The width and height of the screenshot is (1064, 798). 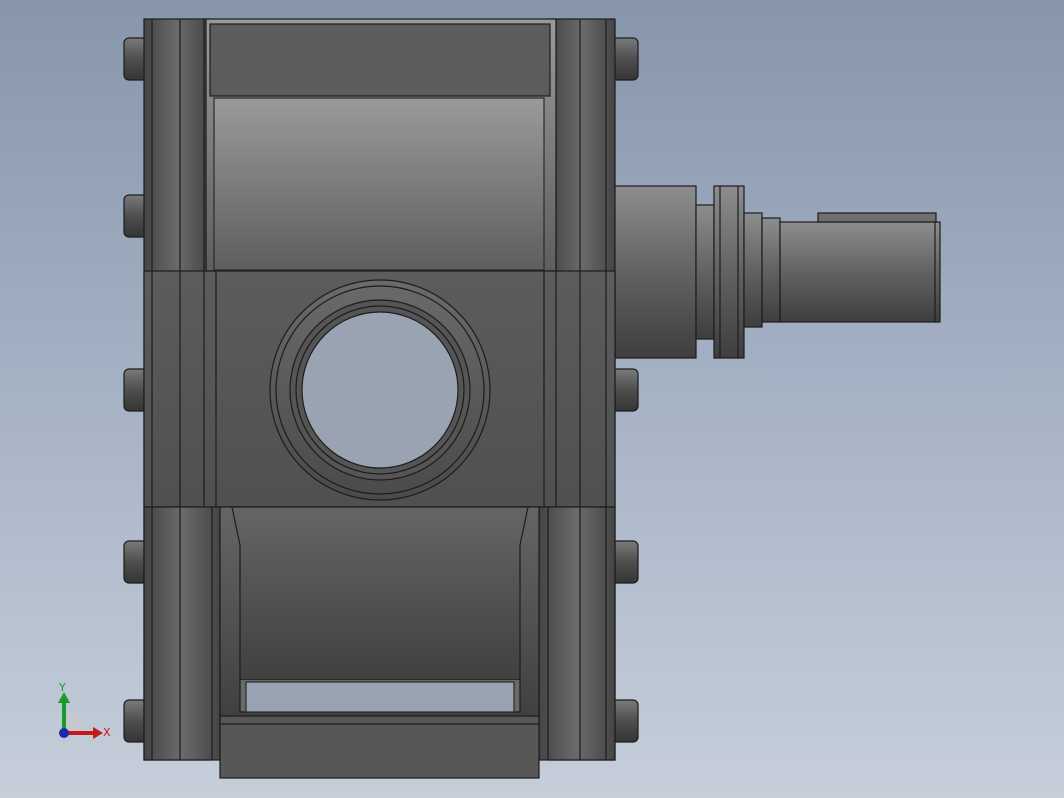 I want to click on lower-left-flange, so click(x=182, y=633).